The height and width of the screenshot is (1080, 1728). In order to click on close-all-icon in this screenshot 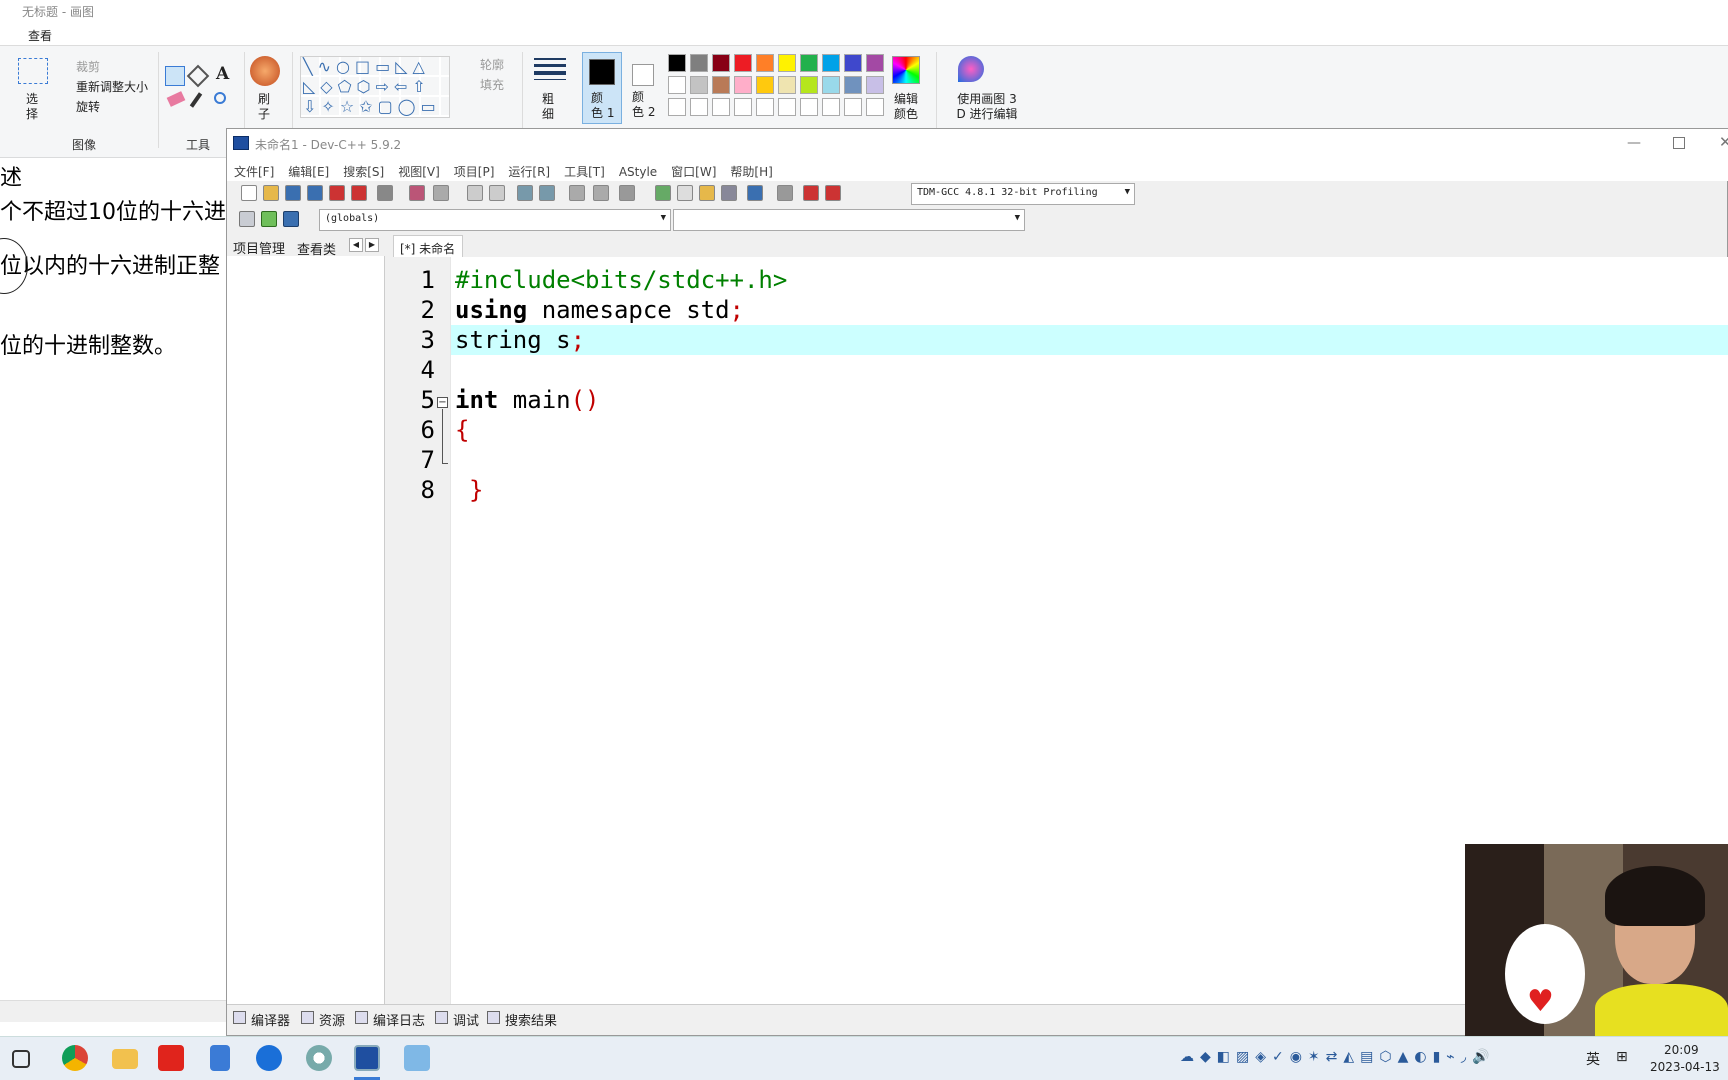, I will do `click(359, 193)`.